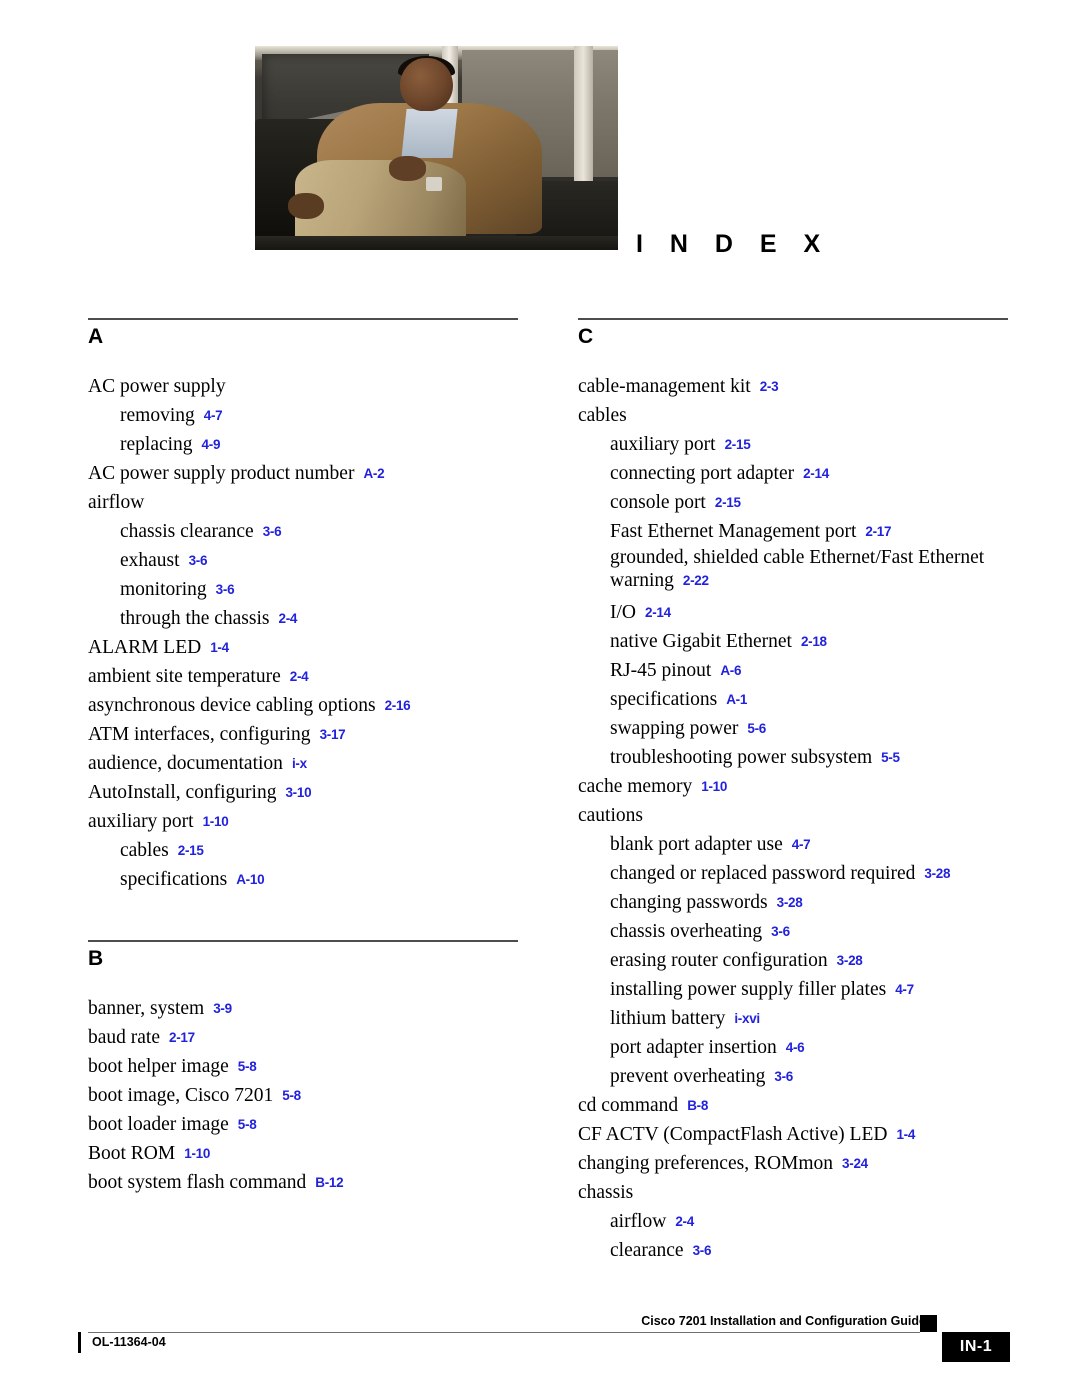 This screenshot has height=1397, width=1080. I want to click on index-entry: boot system flash command B-12, so click(304, 1182).